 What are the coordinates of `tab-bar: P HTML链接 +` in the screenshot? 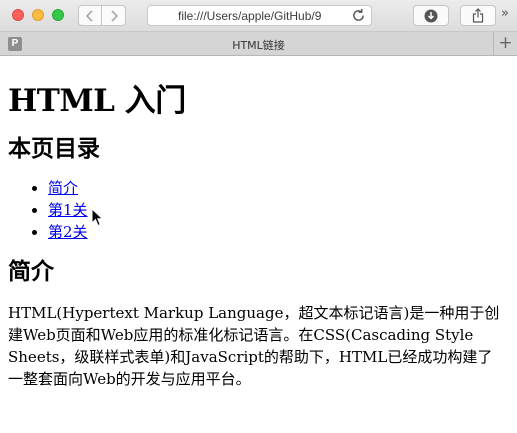 It's located at (258, 44).